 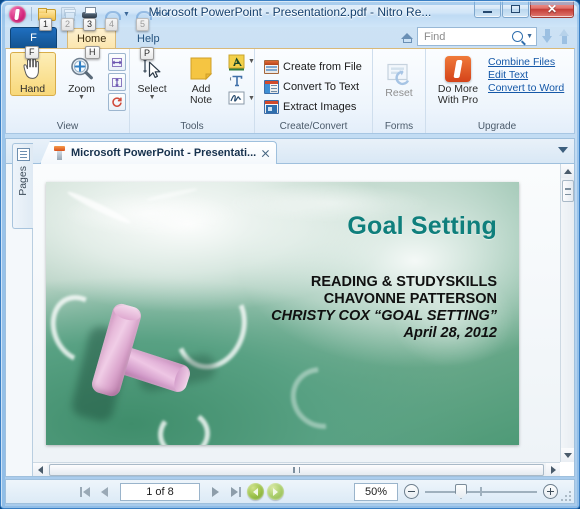 I want to click on rotate-icon, so click(x=116, y=102).